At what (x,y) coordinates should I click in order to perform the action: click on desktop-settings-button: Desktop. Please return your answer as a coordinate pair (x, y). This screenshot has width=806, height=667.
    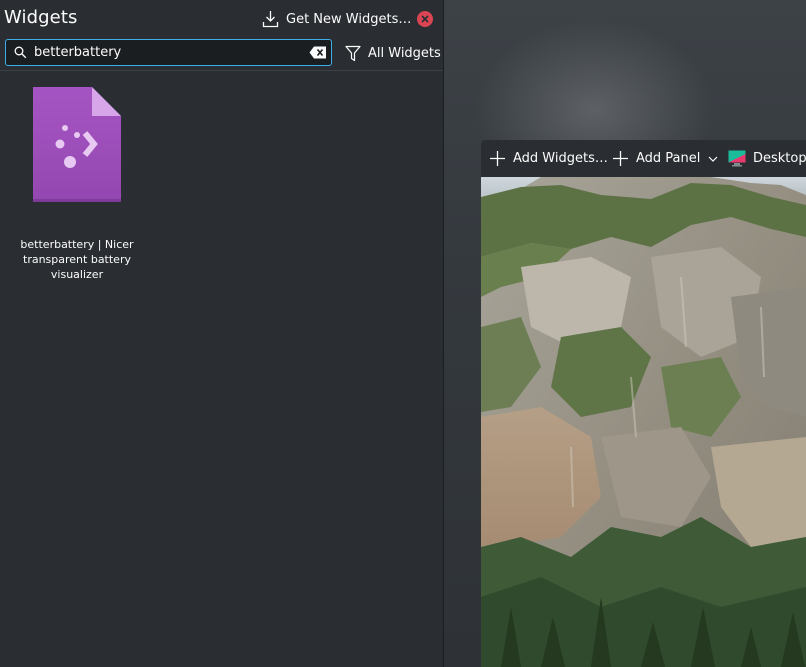
    Looking at the image, I should click on (767, 158).